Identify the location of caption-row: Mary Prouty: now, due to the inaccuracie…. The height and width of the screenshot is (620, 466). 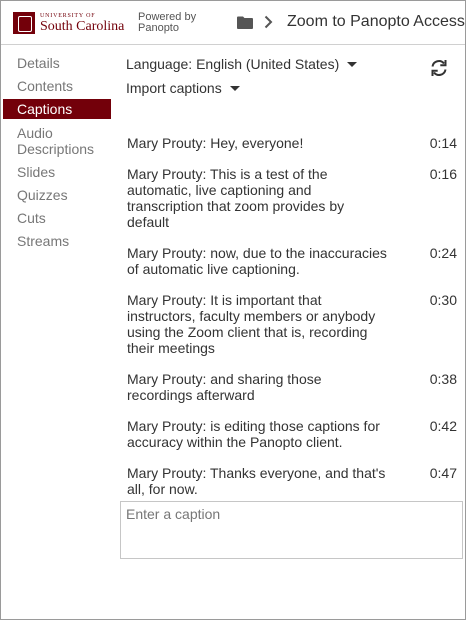
(292, 261).